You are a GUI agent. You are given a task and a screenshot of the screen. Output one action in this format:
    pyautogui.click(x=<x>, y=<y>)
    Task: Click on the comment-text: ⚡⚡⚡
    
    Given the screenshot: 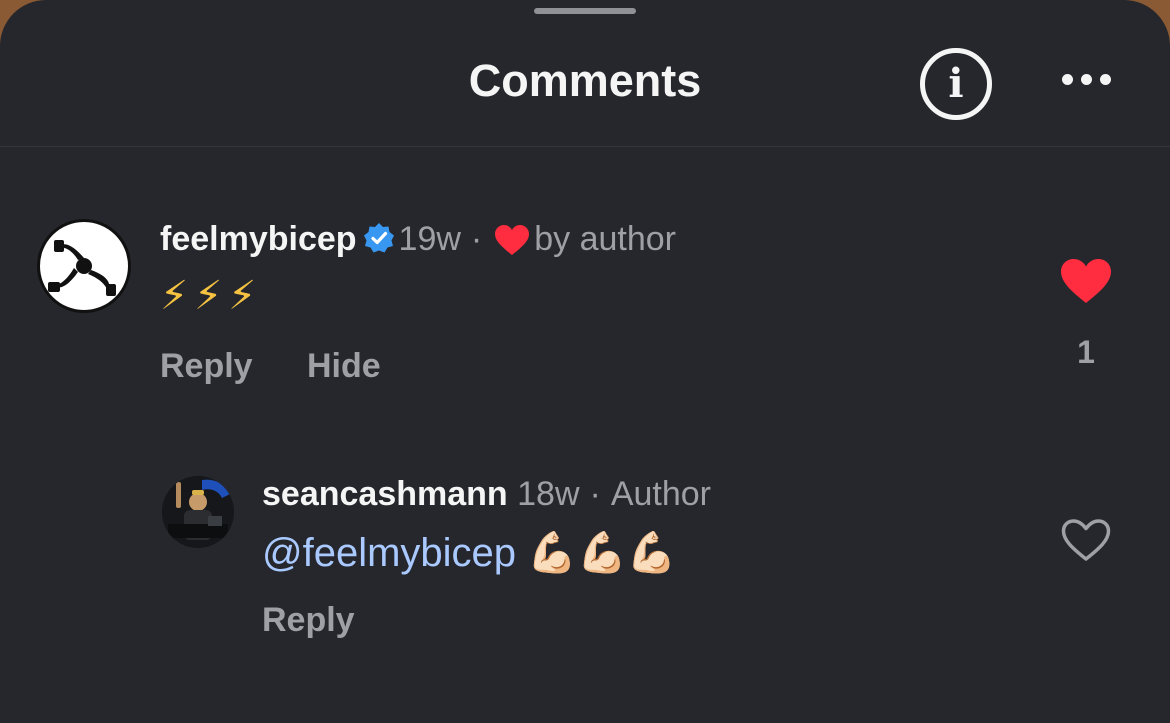 What is the action you would take?
    pyautogui.click(x=211, y=296)
    